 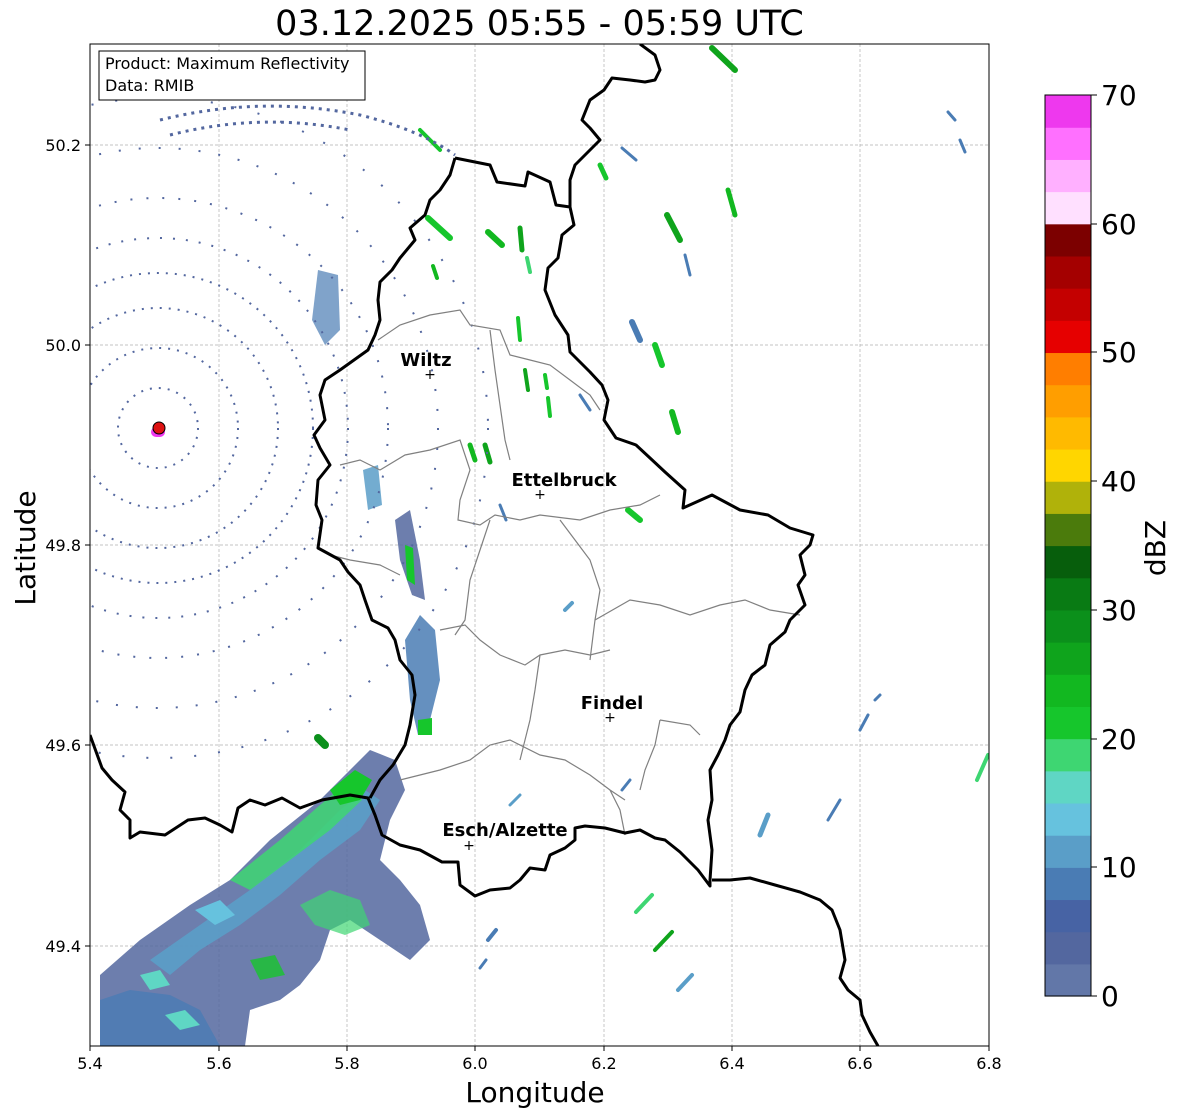 I want to click on colorbar-tick: 60, so click(x=1119, y=224).